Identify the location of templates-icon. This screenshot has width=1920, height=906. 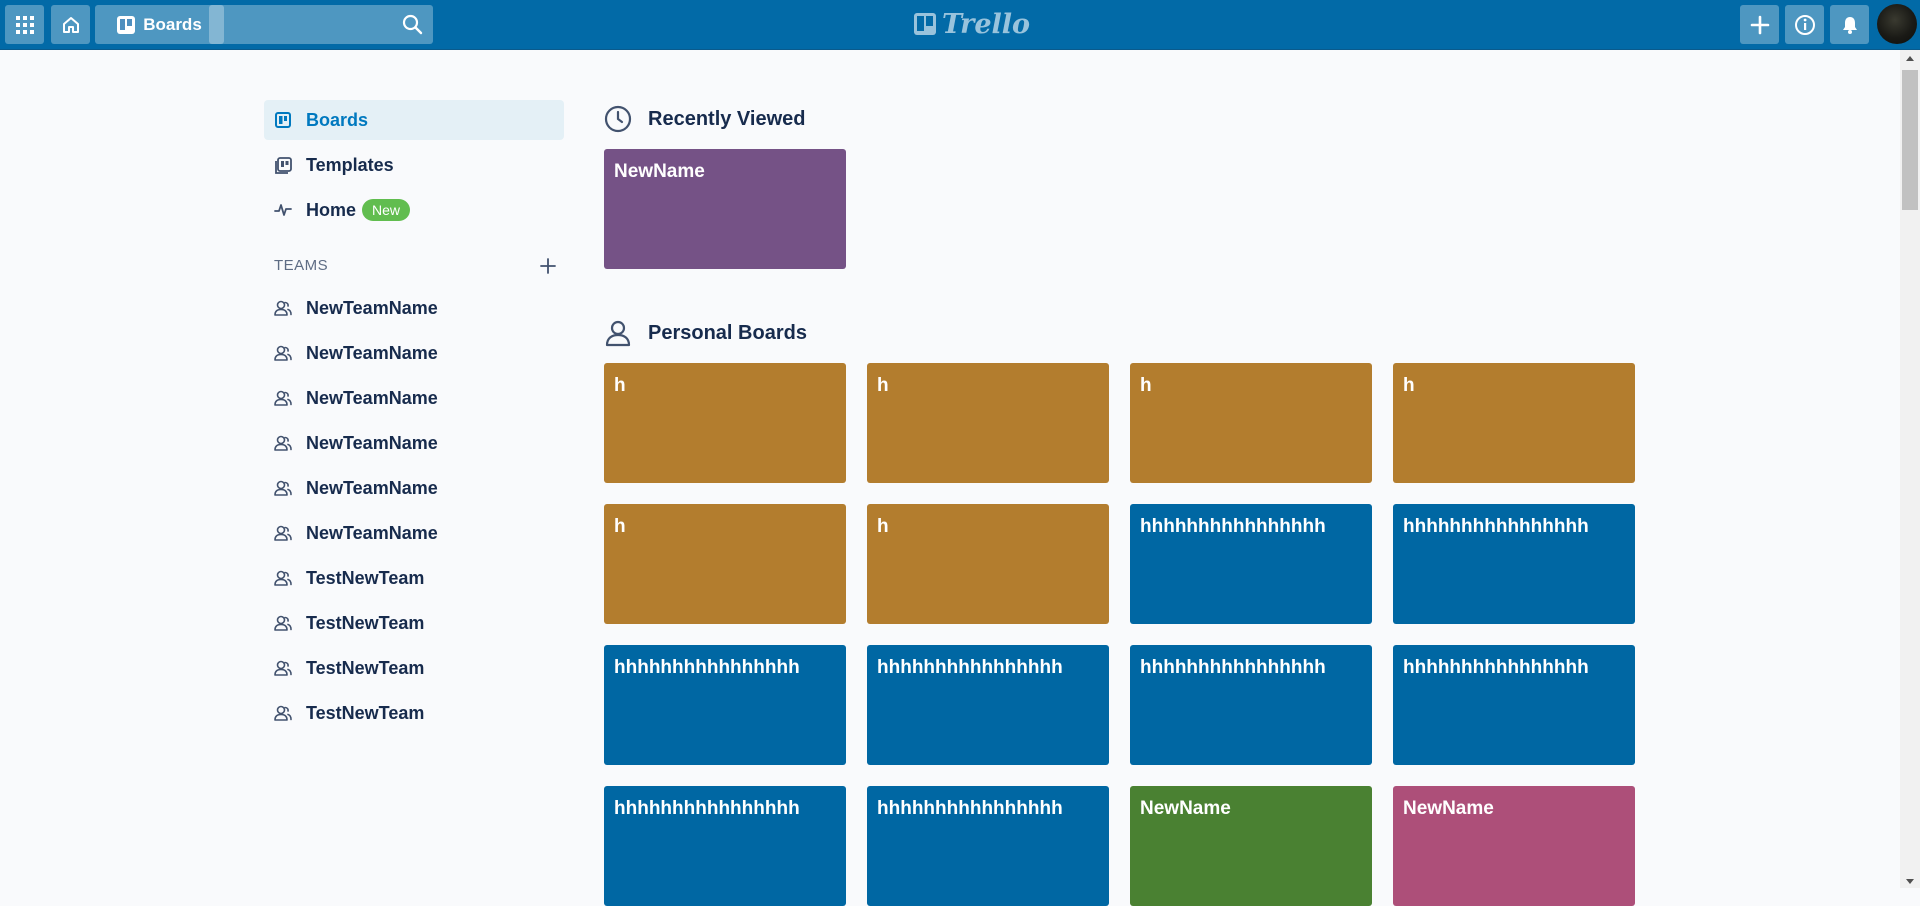
(283, 165).